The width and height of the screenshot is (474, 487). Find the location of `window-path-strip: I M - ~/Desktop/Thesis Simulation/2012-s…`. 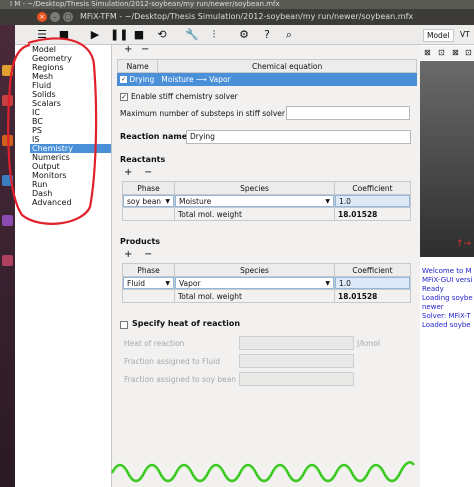

window-path-strip: I M - ~/Desktop/Thesis Simulation/2012-s… is located at coordinates (237, 4).